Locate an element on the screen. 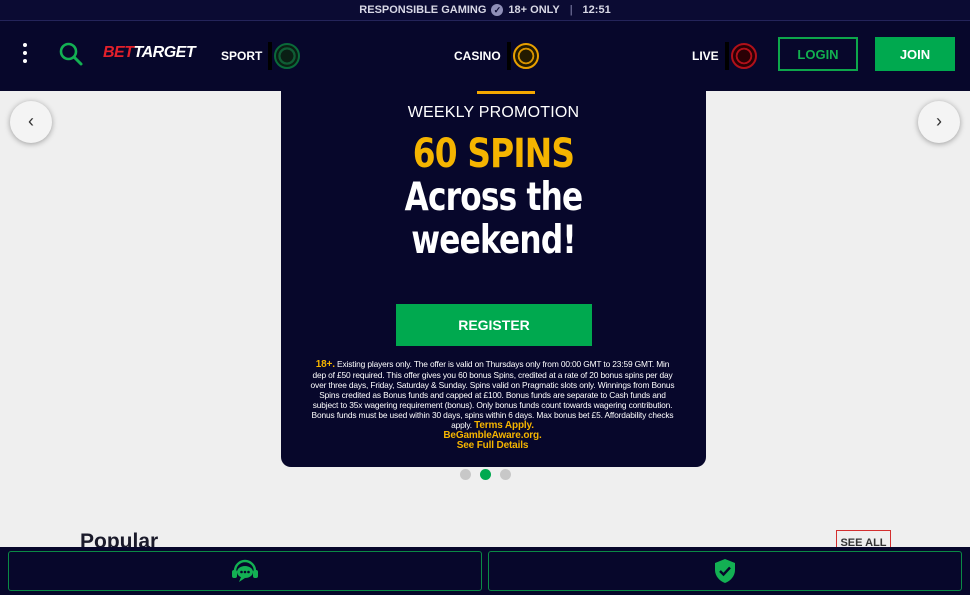 This screenshot has height=595, width=970. promo-highlight: 60 SPINS is located at coordinates (493, 154).